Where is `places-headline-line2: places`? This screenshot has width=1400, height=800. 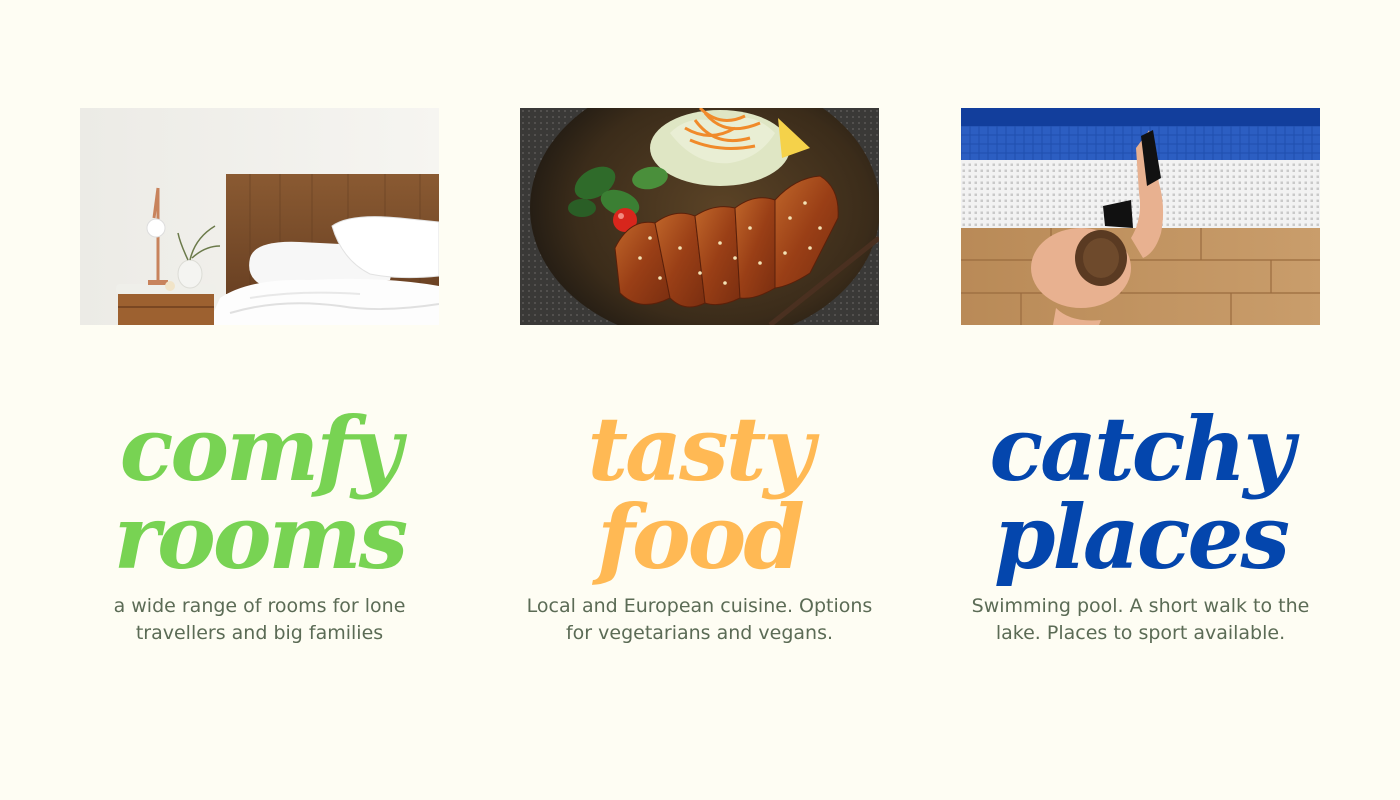
places-headline-line2: places is located at coordinates (1141, 537).